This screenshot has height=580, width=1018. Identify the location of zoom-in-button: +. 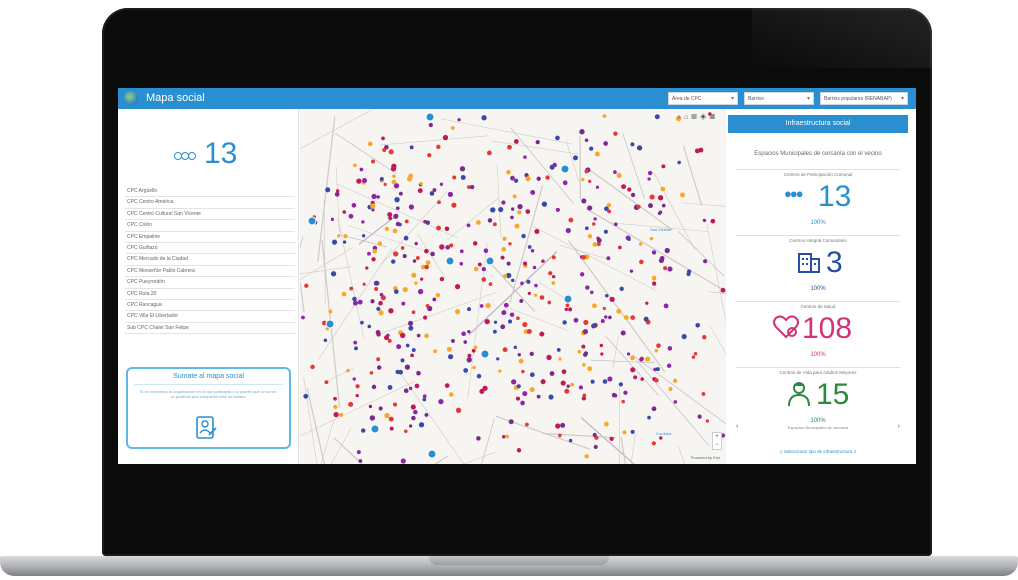
(717, 437).